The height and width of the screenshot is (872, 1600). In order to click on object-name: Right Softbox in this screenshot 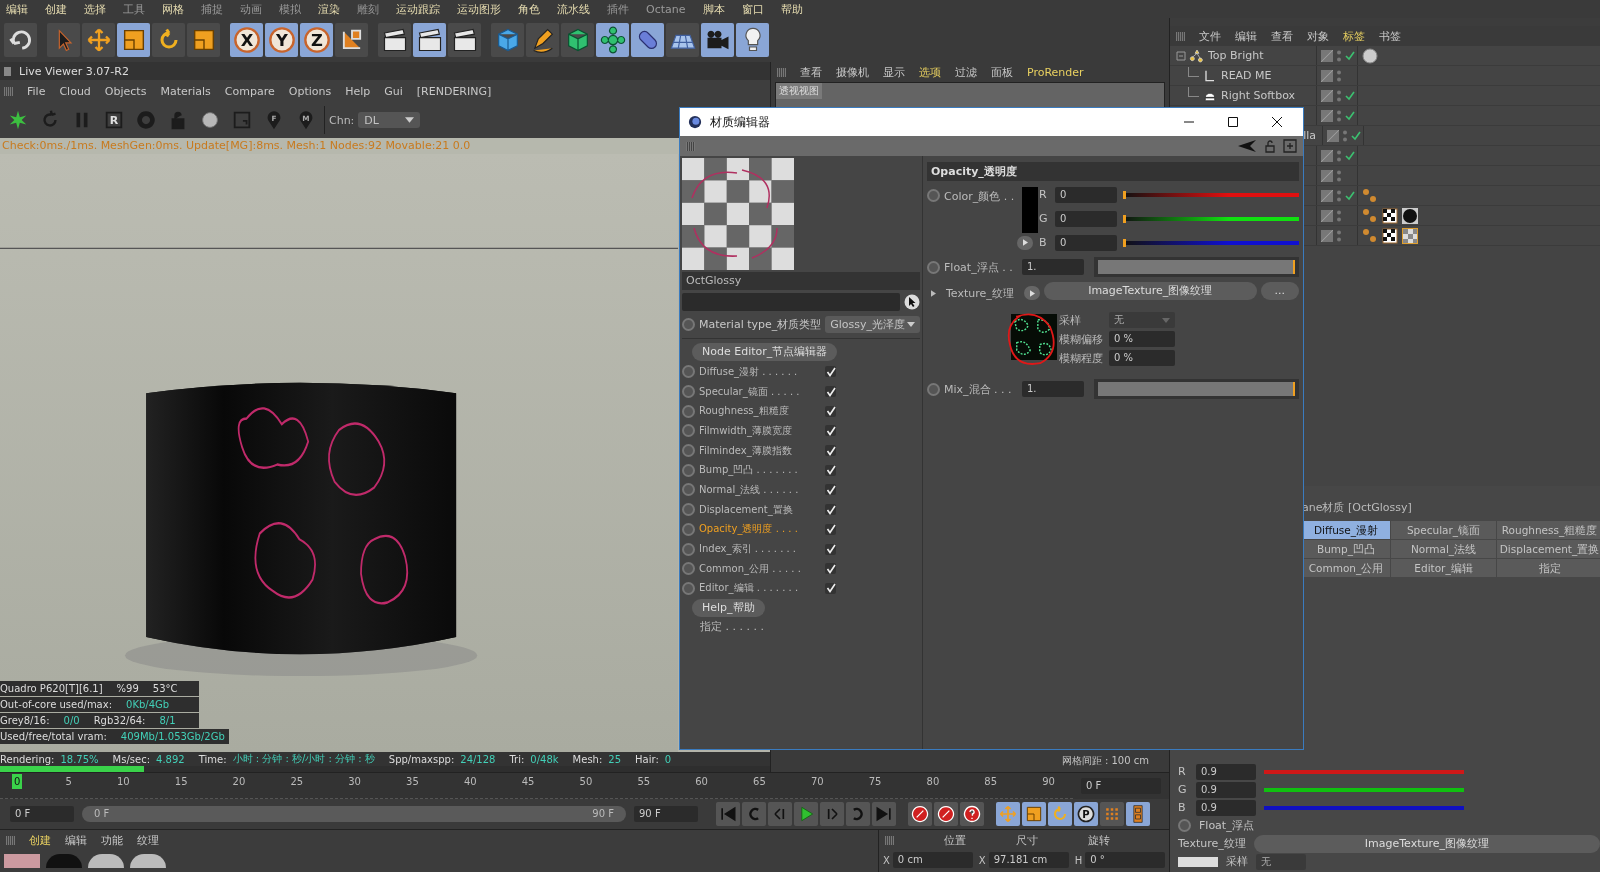, I will do `click(1258, 95)`.